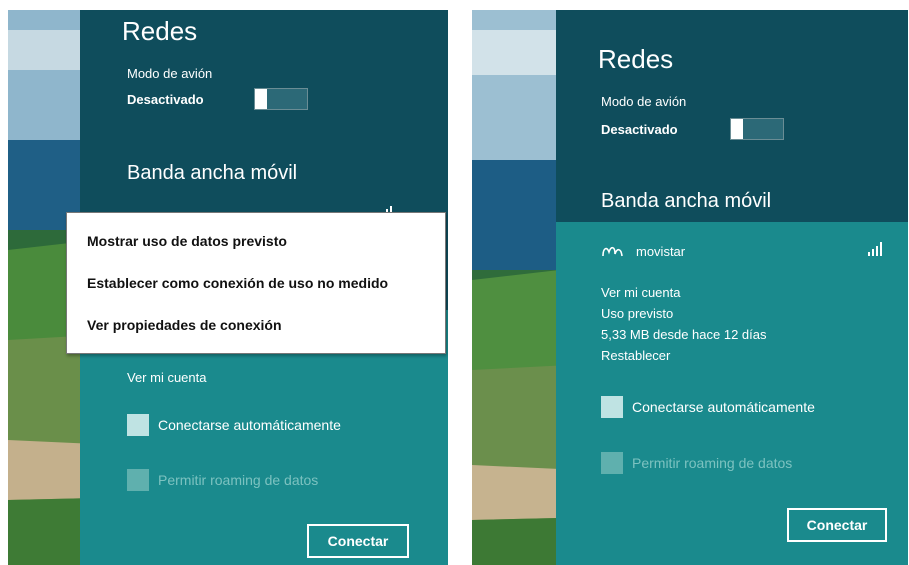  I want to click on usage-label: Uso previsto, so click(637, 313).